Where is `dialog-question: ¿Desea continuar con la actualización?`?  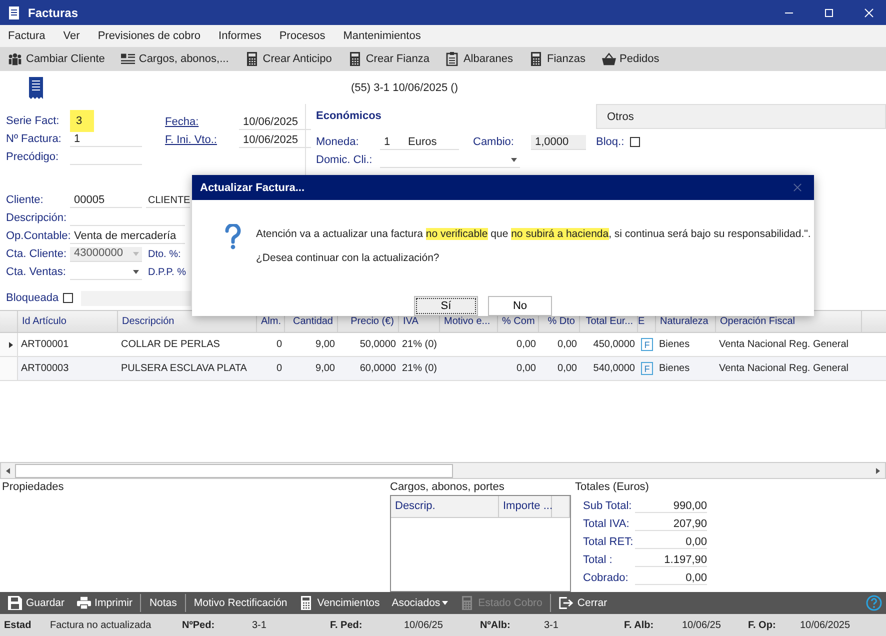
dialog-question: ¿Desea continuar con la actualización? is located at coordinates (348, 258).